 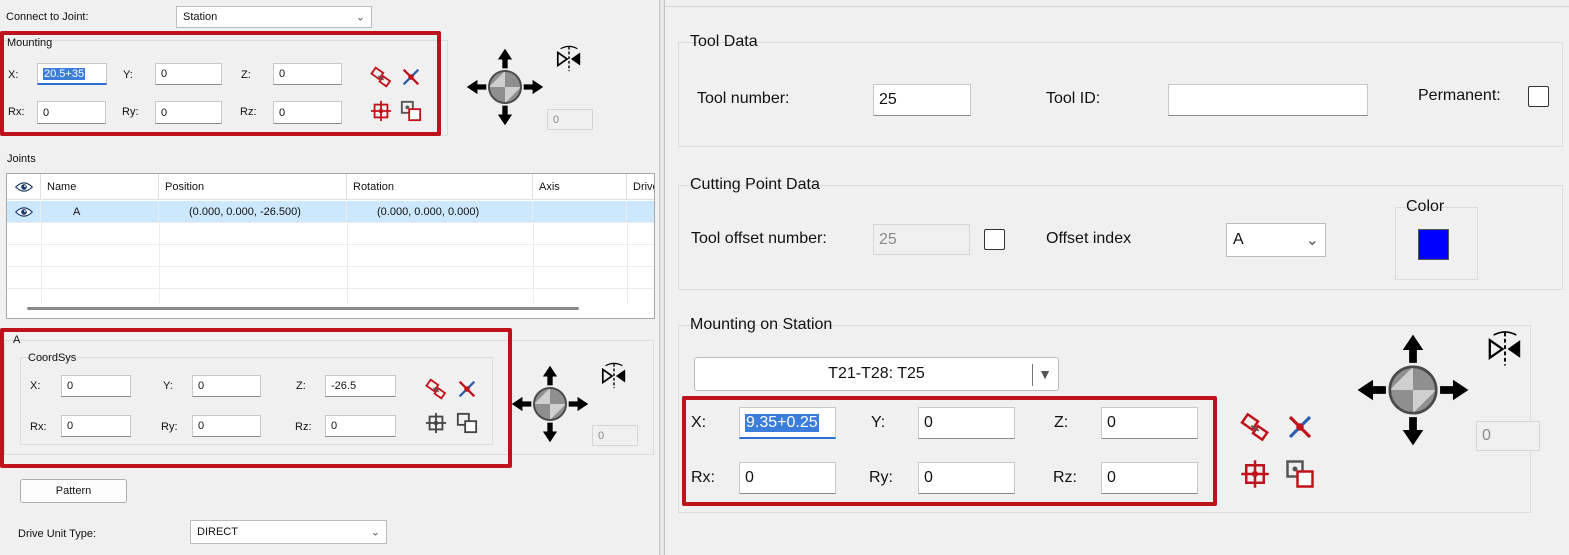 What do you see at coordinates (921, 239) in the screenshot?
I see `tool-offset-number-input: 25` at bounding box center [921, 239].